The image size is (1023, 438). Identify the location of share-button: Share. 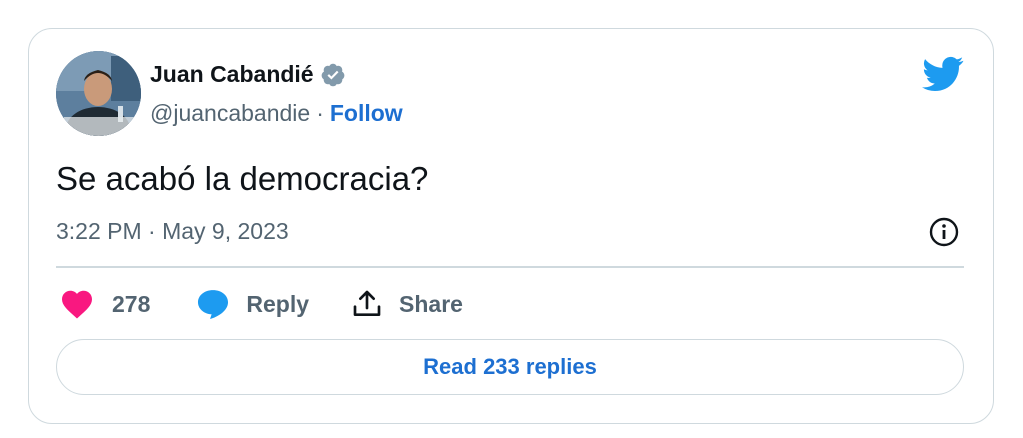
(407, 304).